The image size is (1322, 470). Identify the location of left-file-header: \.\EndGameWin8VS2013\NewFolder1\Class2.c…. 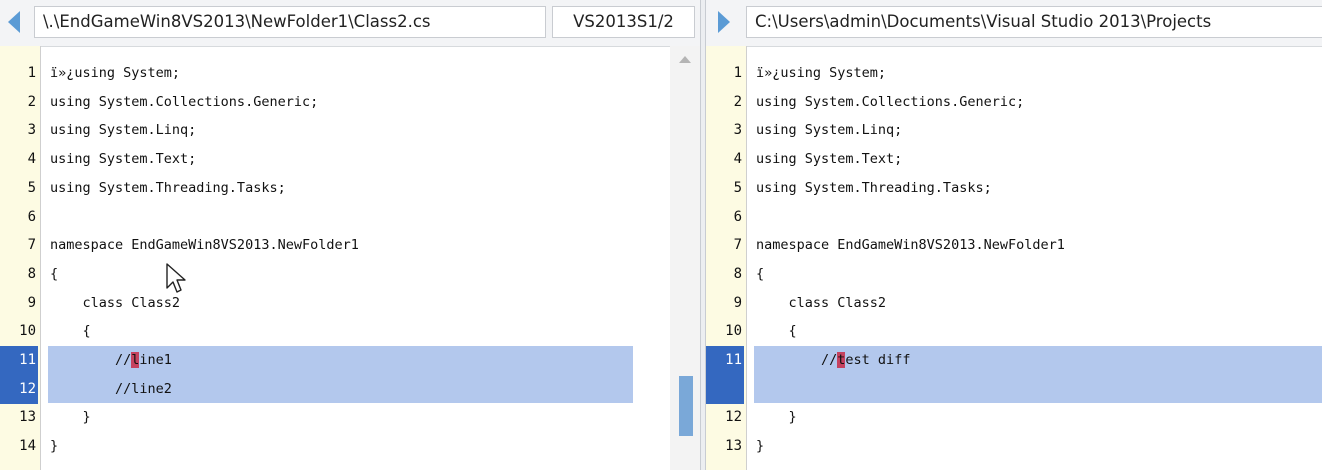
(350, 23).